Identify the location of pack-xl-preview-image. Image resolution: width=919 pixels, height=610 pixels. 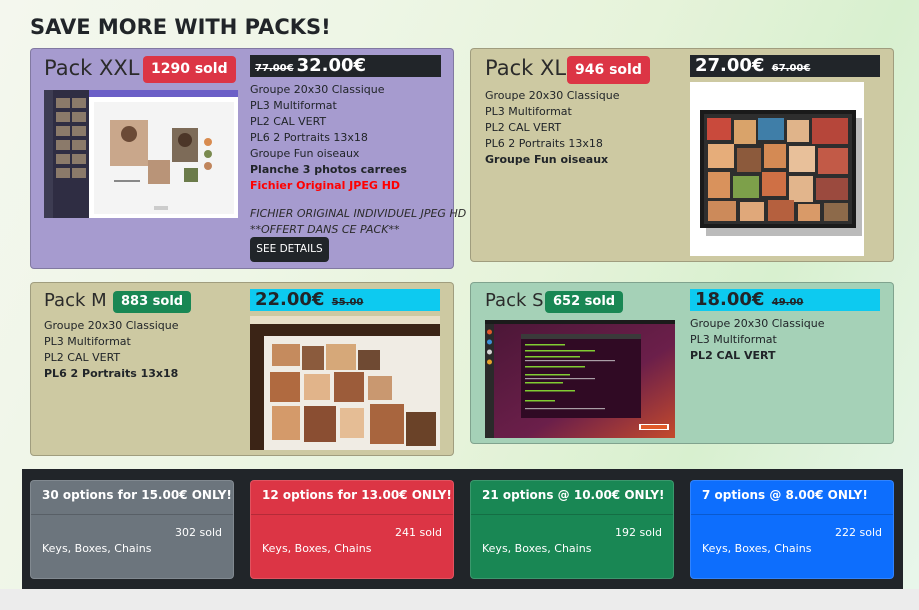
(777, 169).